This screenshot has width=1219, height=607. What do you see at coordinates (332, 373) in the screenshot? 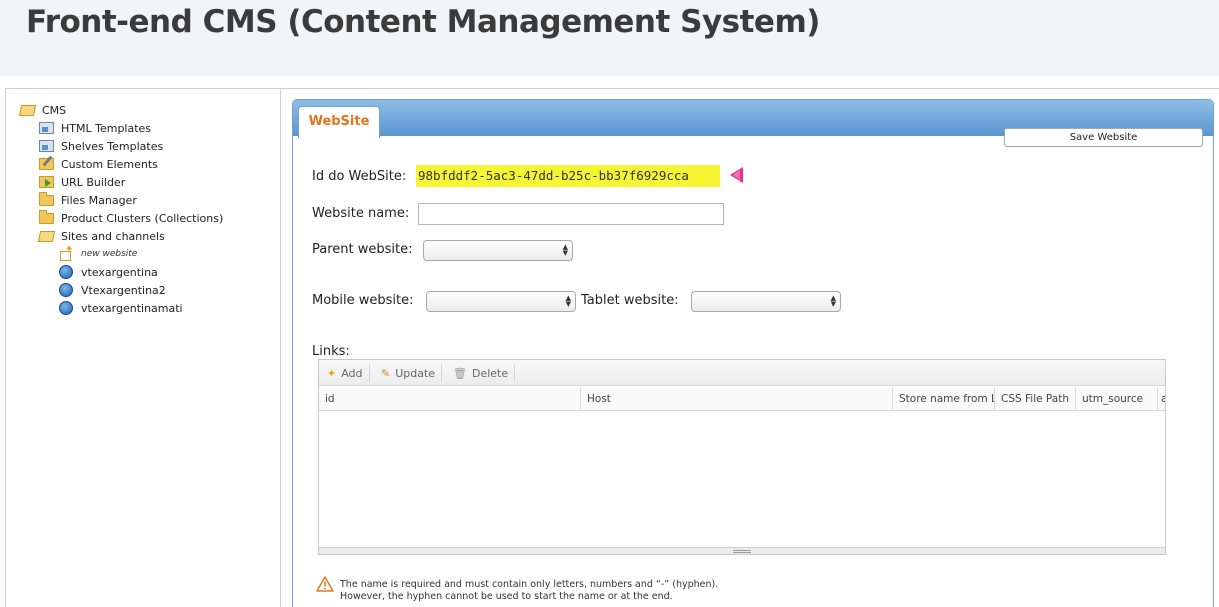
I see `add-icon: ✦` at bounding box center [332, 373].